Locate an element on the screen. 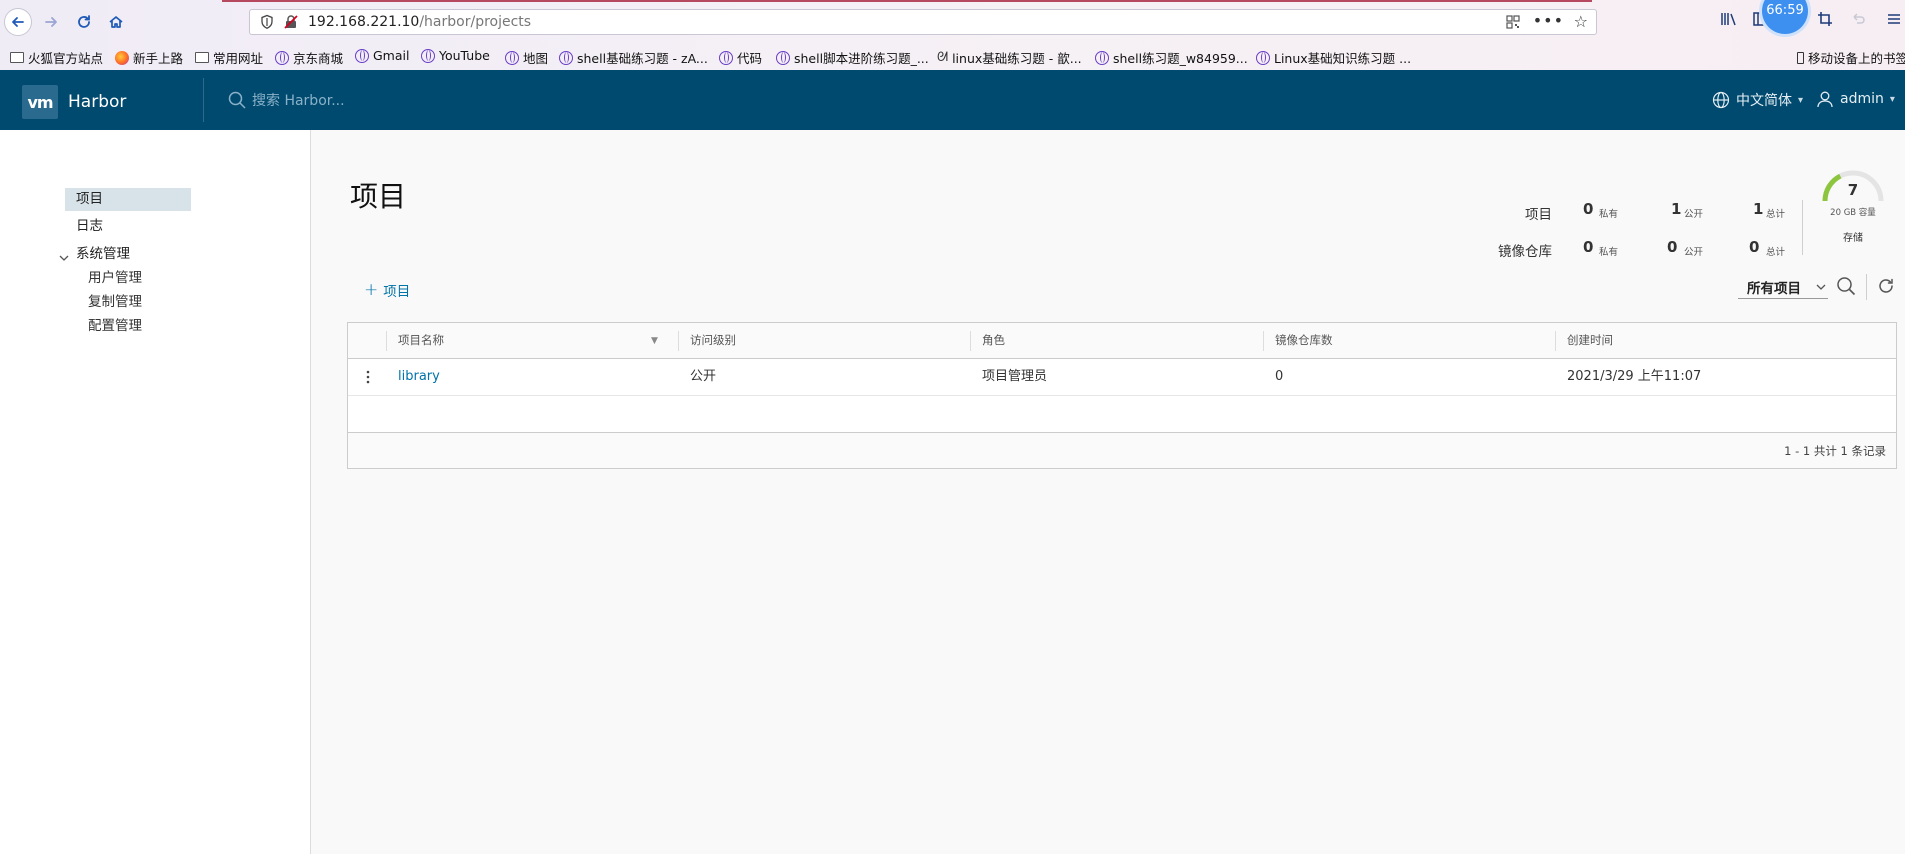  storage-value: 7 is located at coordinates (1853, 190).